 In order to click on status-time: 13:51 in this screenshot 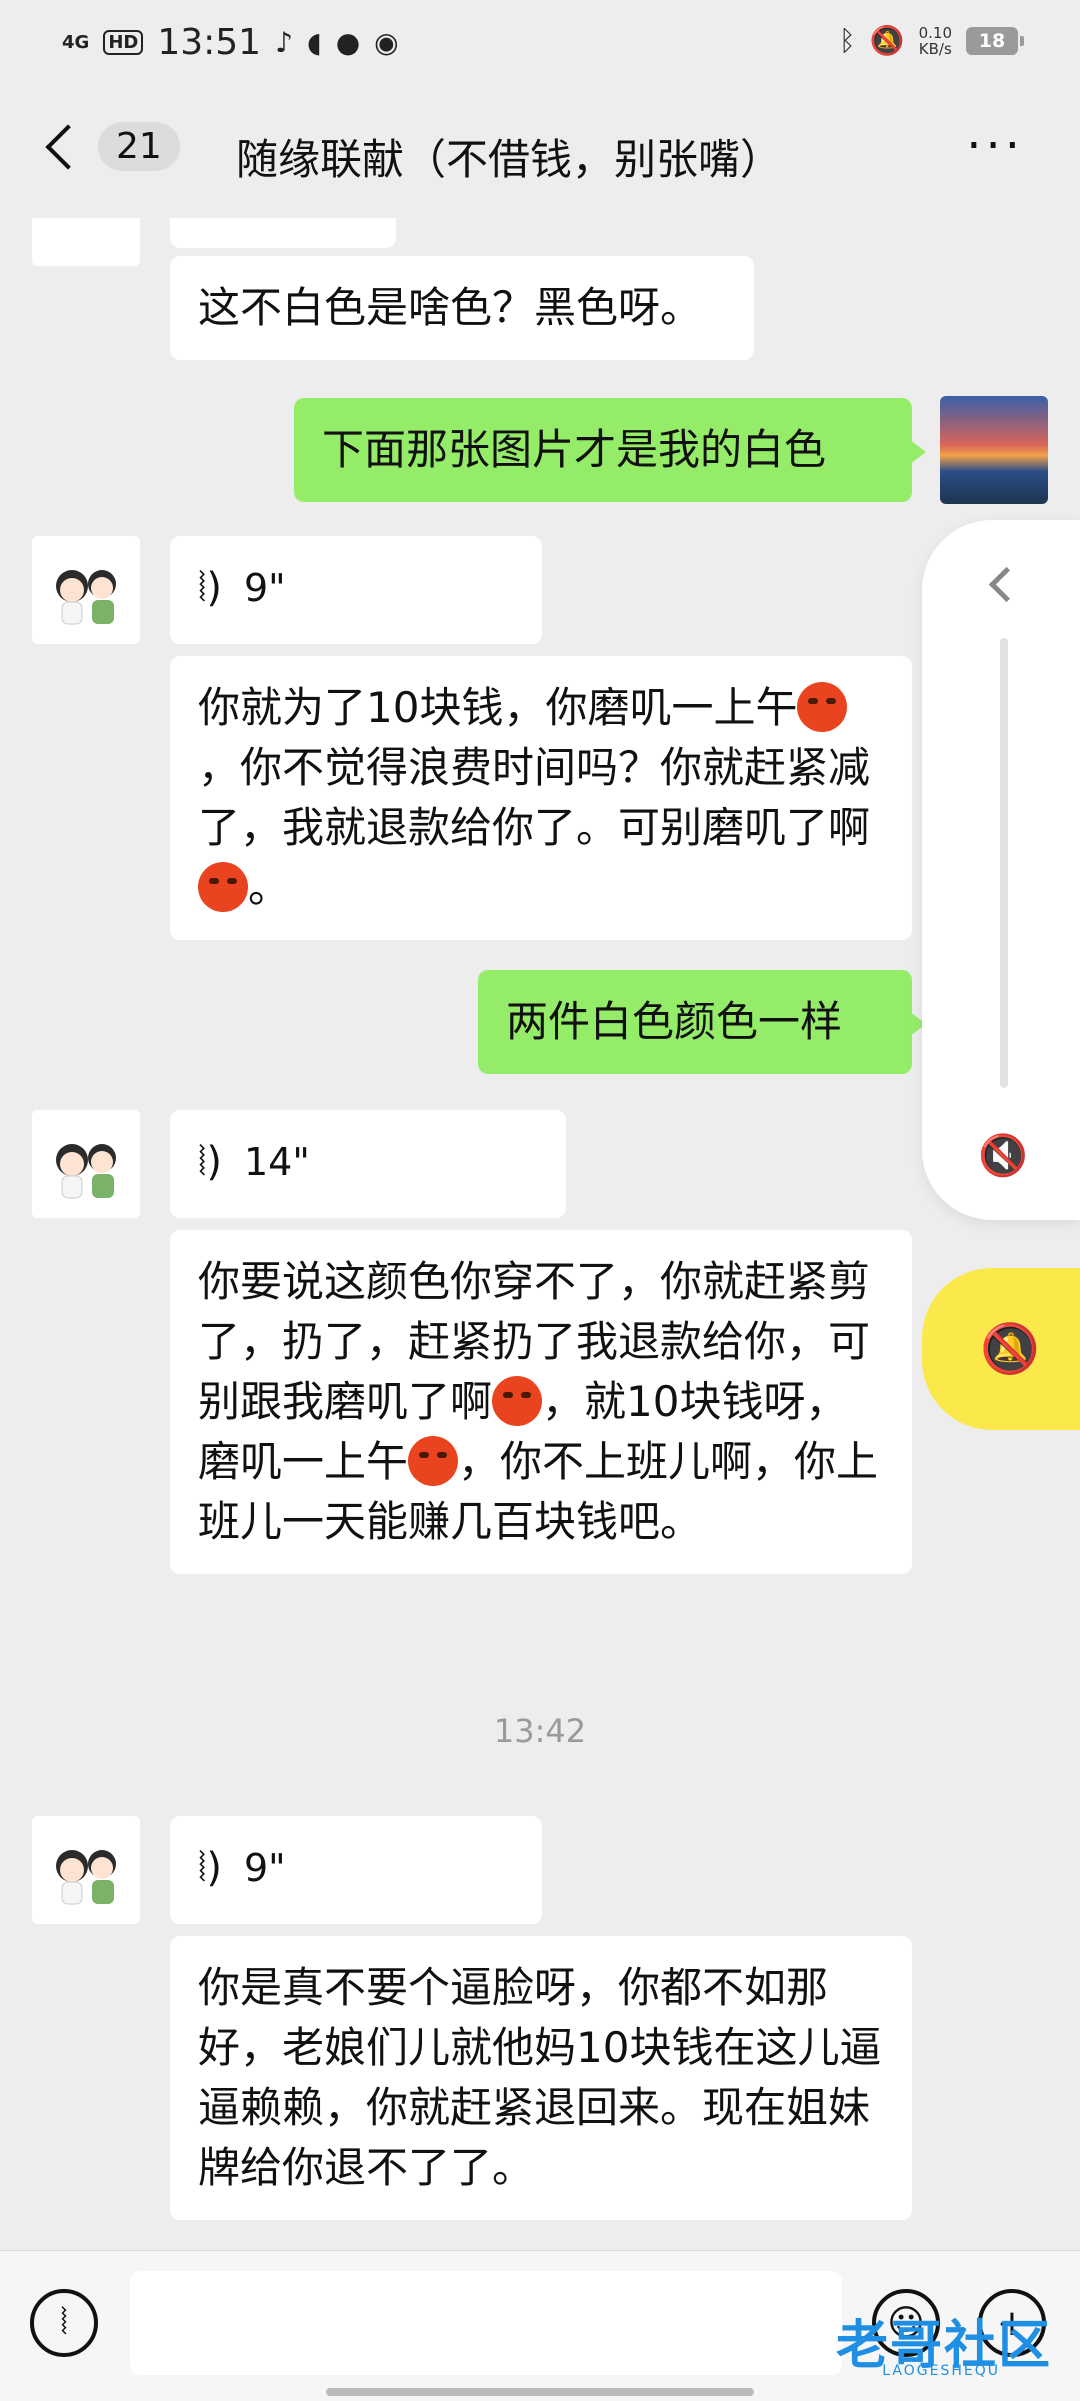, I will do `click(209, 42)`.